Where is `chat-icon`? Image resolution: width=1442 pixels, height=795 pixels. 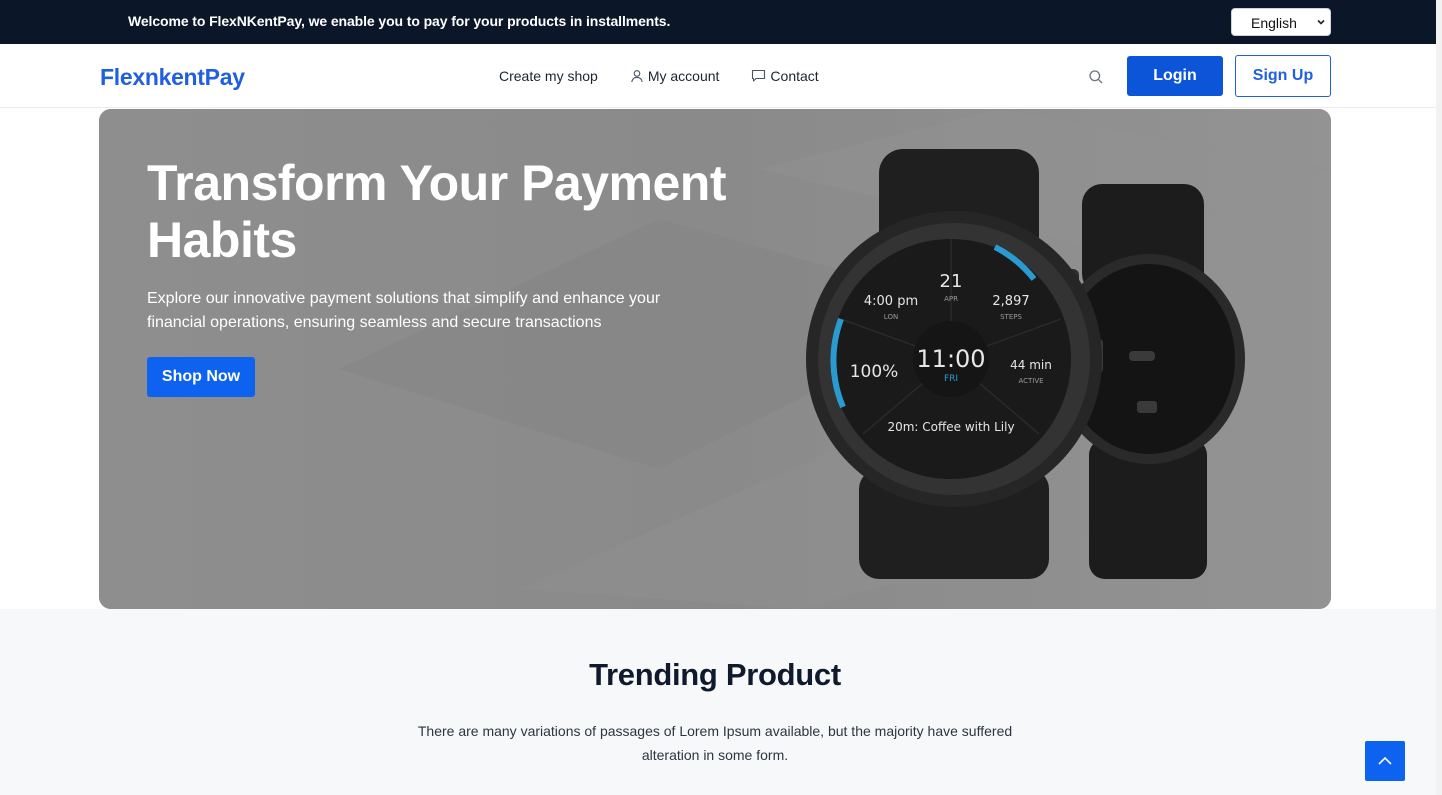 chat-icon is located at coordinates (759, 75).